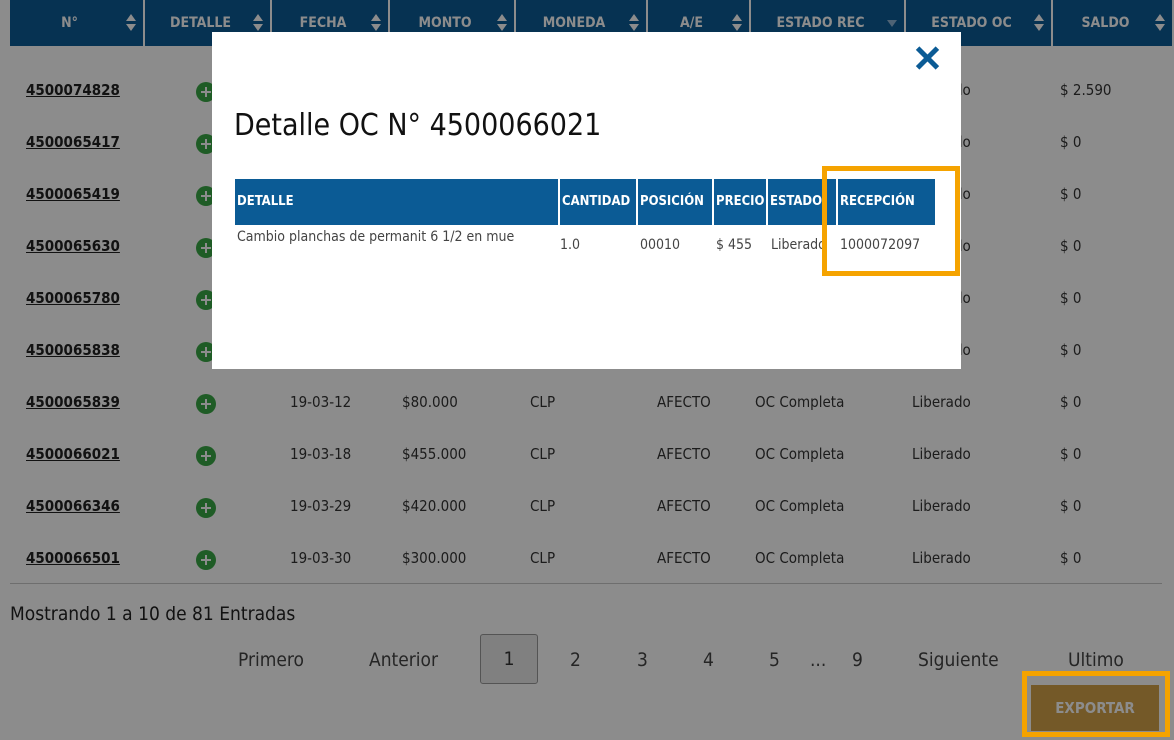 Image resolution: width=1174 pixels, height=740 pixels. What do you see at coordinates (798, 245) in the screenshot?
I see `modal-cell-estado: Liberado` at bounding box center [798, 245].